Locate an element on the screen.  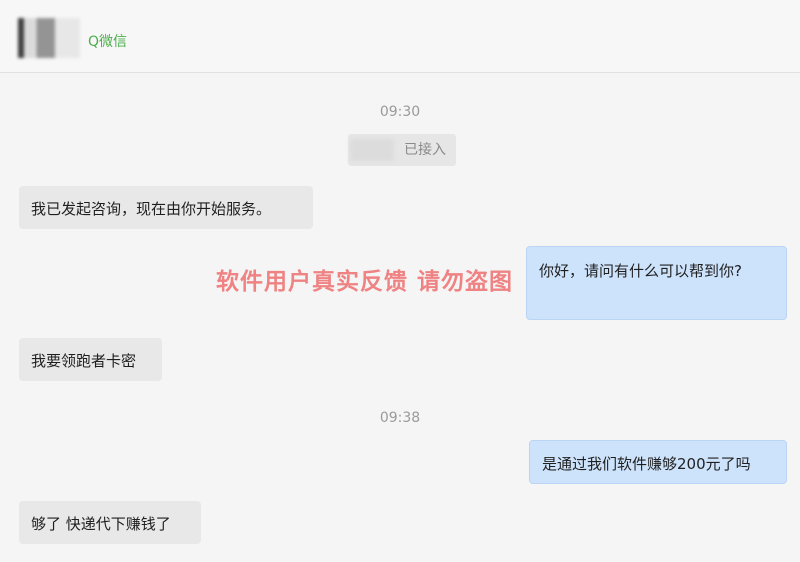
message-outgoing: 你好，请问有什么可以帮到你? is located at coordinates (656, 283).